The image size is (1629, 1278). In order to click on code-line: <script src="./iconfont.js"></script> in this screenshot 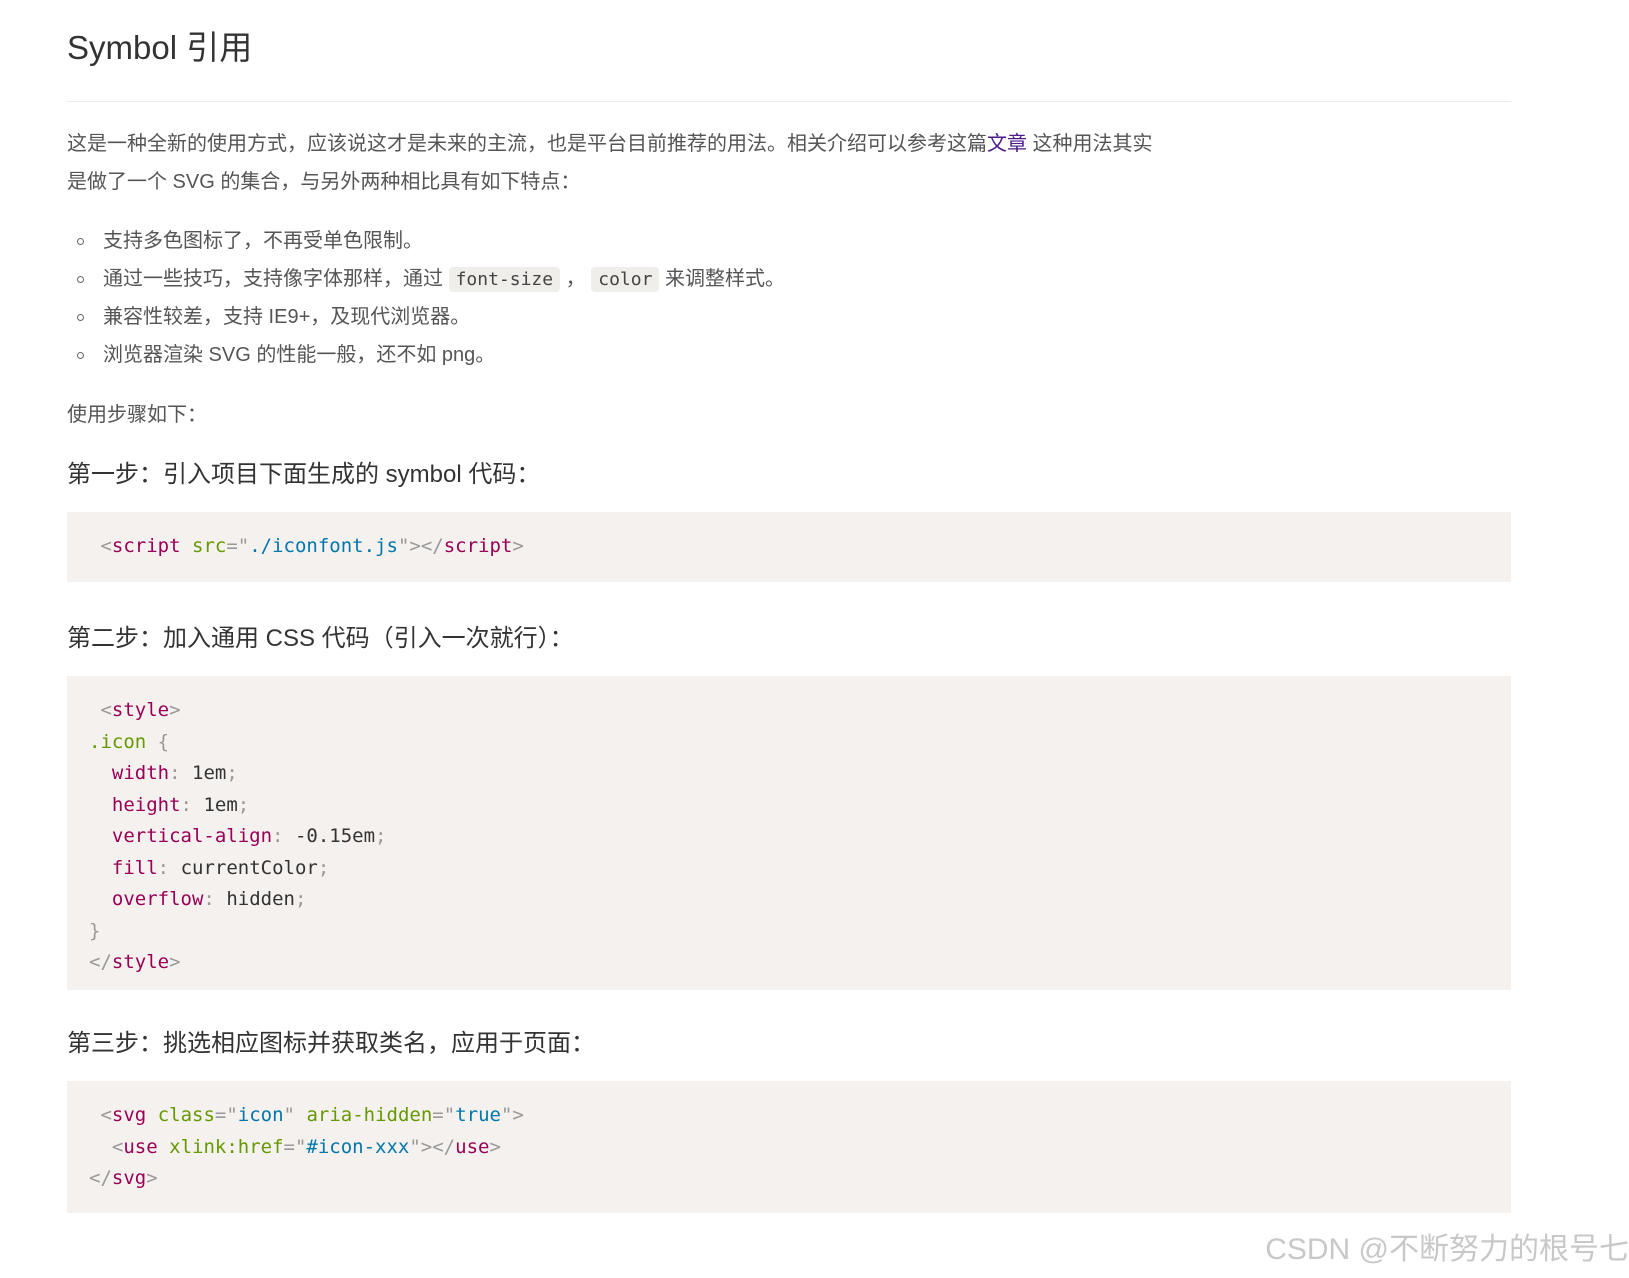, I will do `click(312, 546)`.